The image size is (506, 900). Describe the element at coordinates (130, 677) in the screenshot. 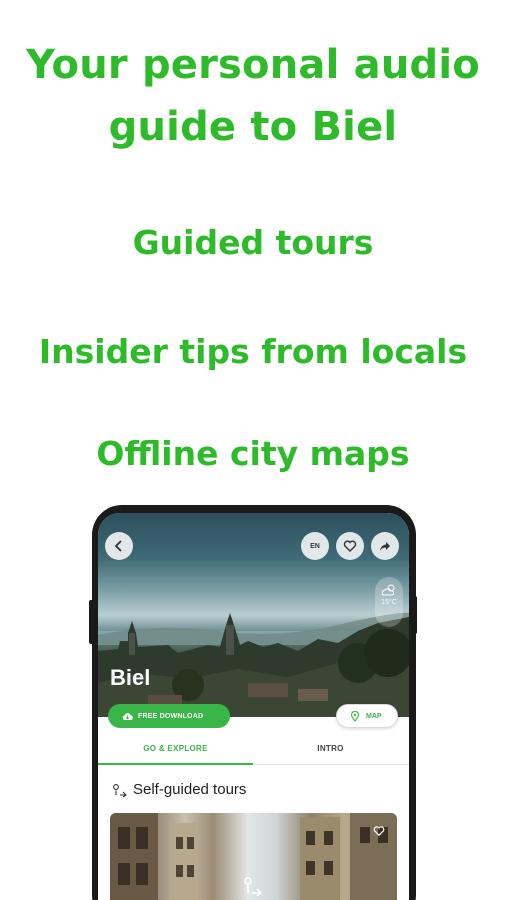

I see `city-name: Biel` at that location.